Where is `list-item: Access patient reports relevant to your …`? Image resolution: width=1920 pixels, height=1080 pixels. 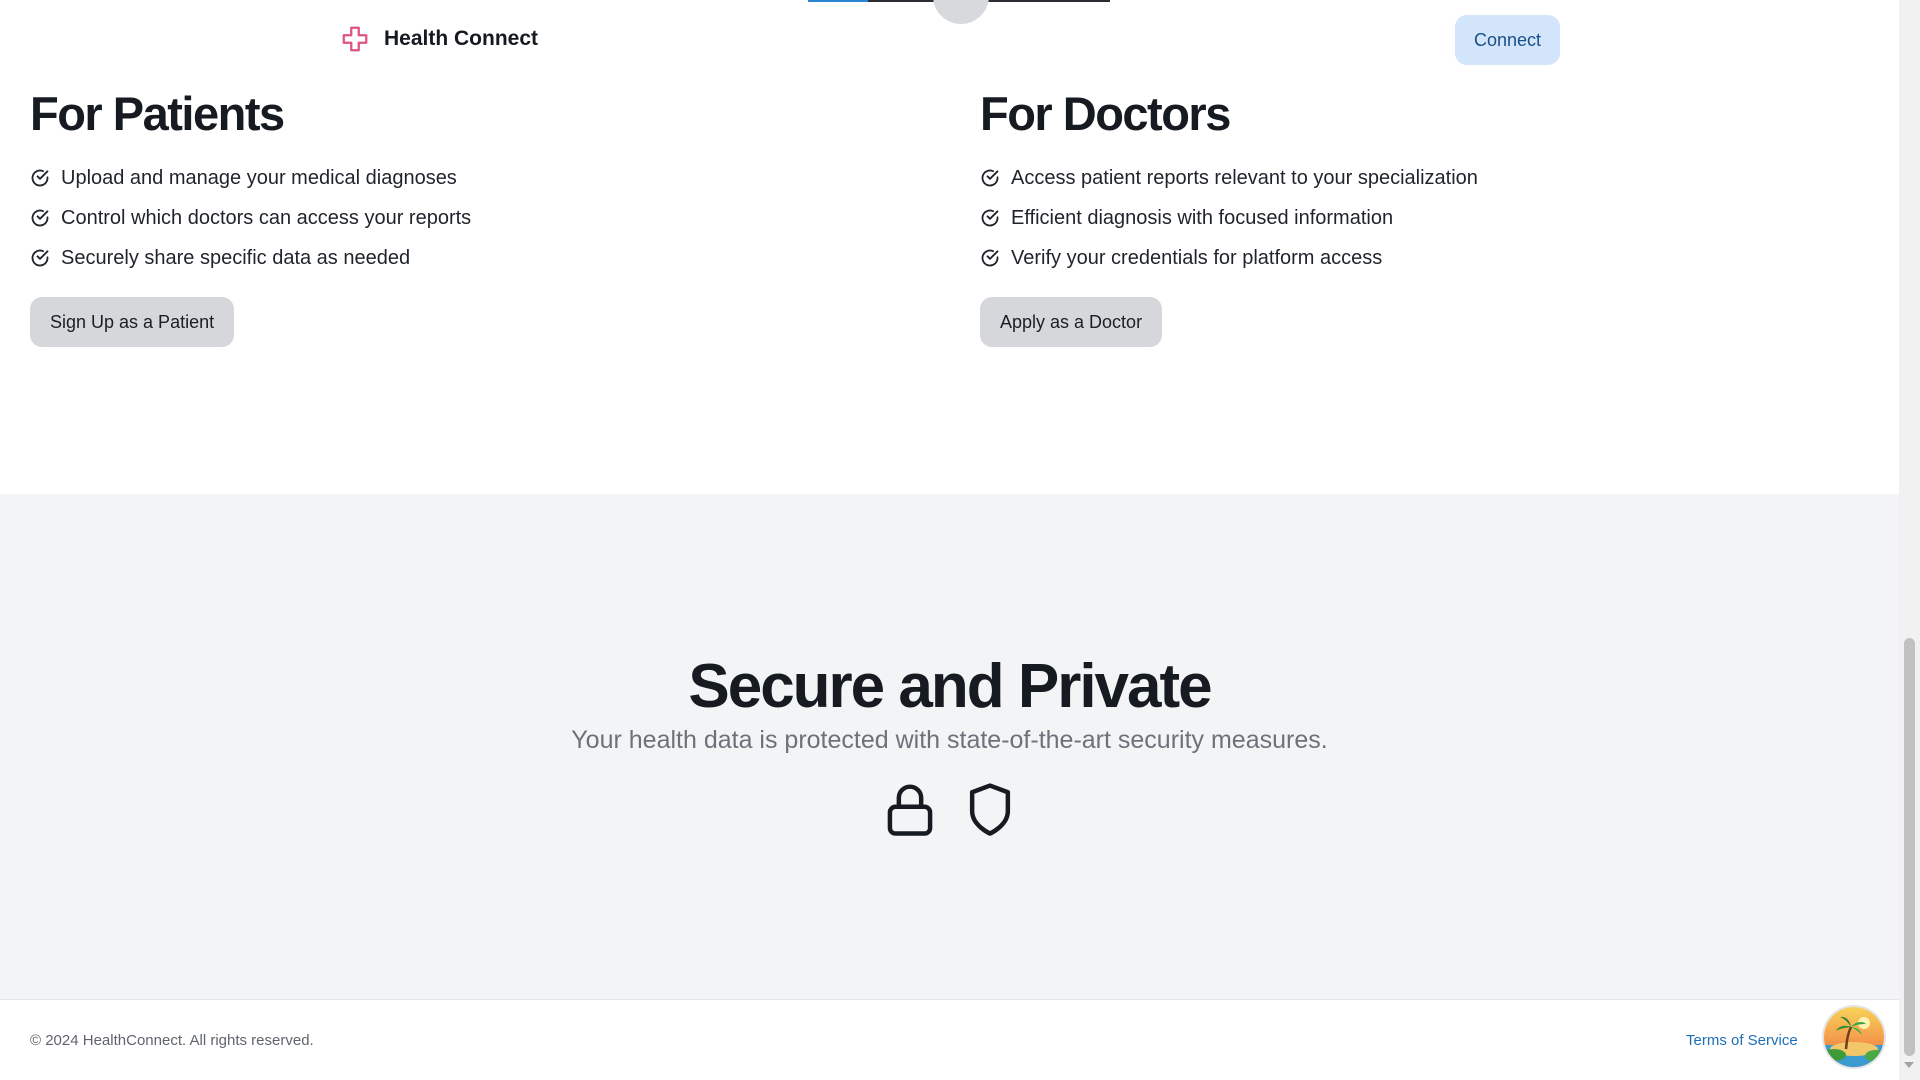 list-item: Access patient reports relevant to your … is located at coordinates (1430, 178).